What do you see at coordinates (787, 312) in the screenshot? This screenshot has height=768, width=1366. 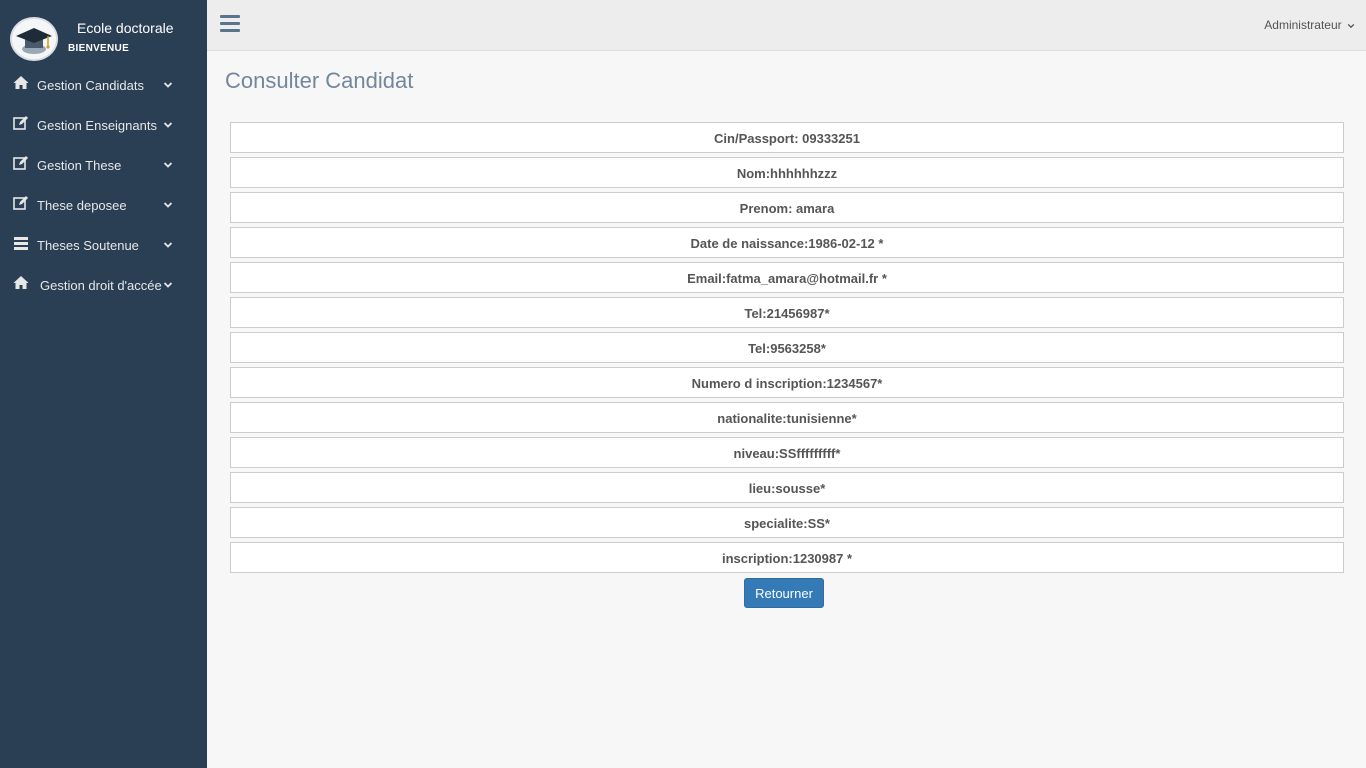 I see `field-tel-1: Tel:21456987*` at bounding box center [787, 312].